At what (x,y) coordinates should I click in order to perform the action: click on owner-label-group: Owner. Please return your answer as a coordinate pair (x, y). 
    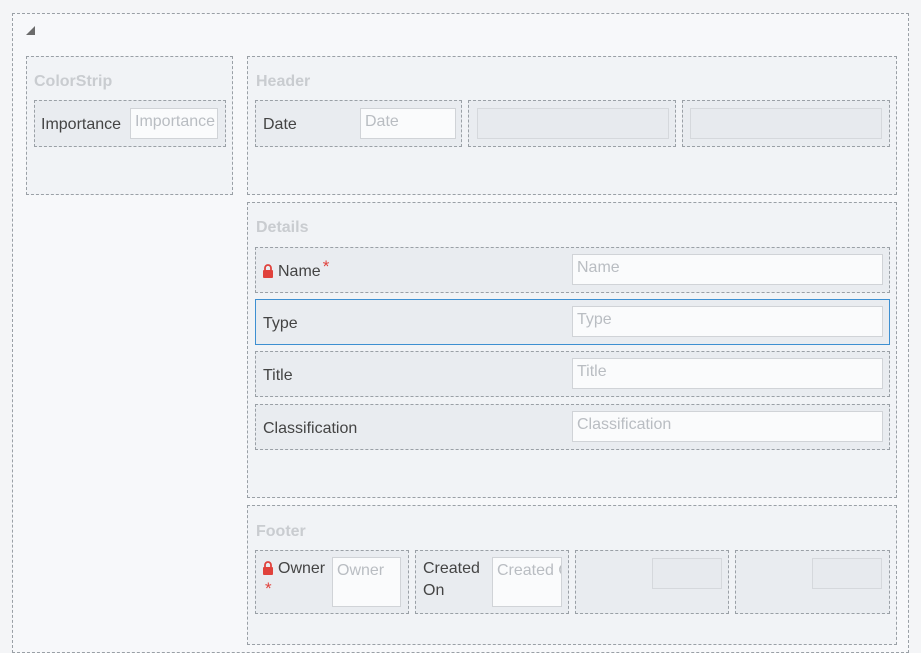
    Looking at the image, I should click on (293, 569).